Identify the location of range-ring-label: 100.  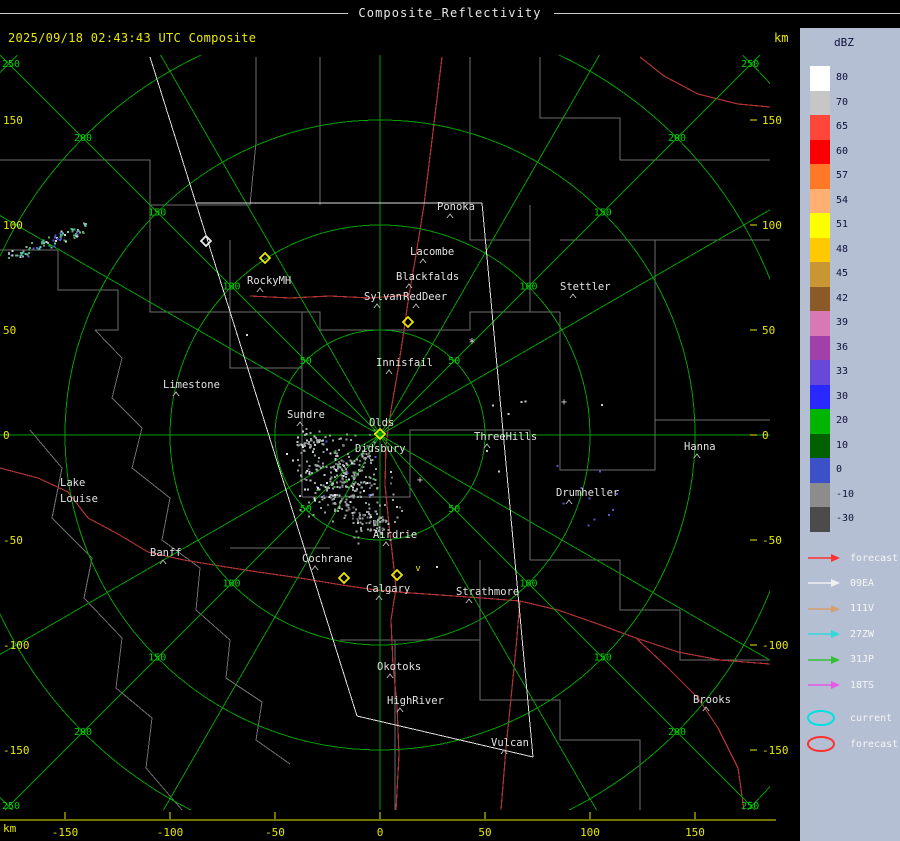
(231, 583).